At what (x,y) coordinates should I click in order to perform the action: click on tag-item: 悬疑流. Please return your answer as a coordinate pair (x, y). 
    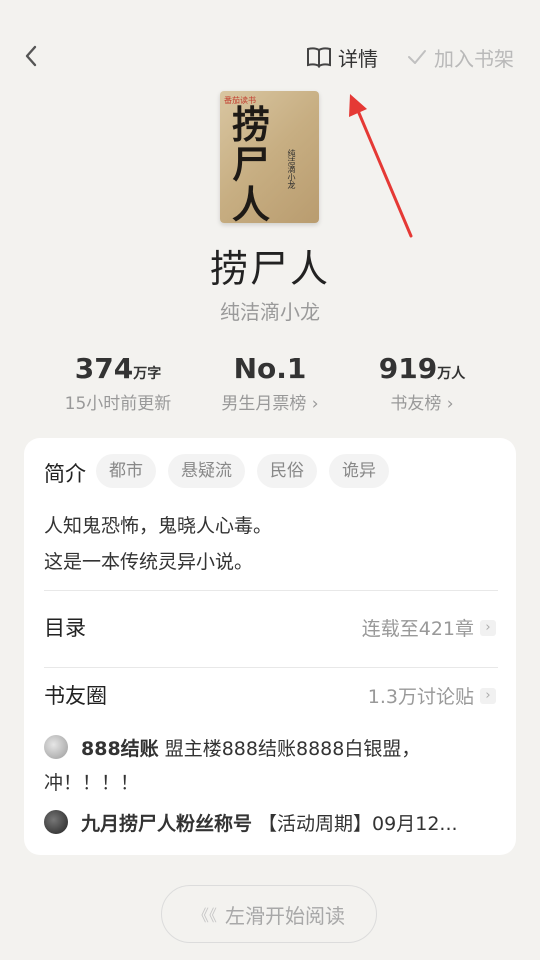
    Looking at the image, I should click on (206, 471).